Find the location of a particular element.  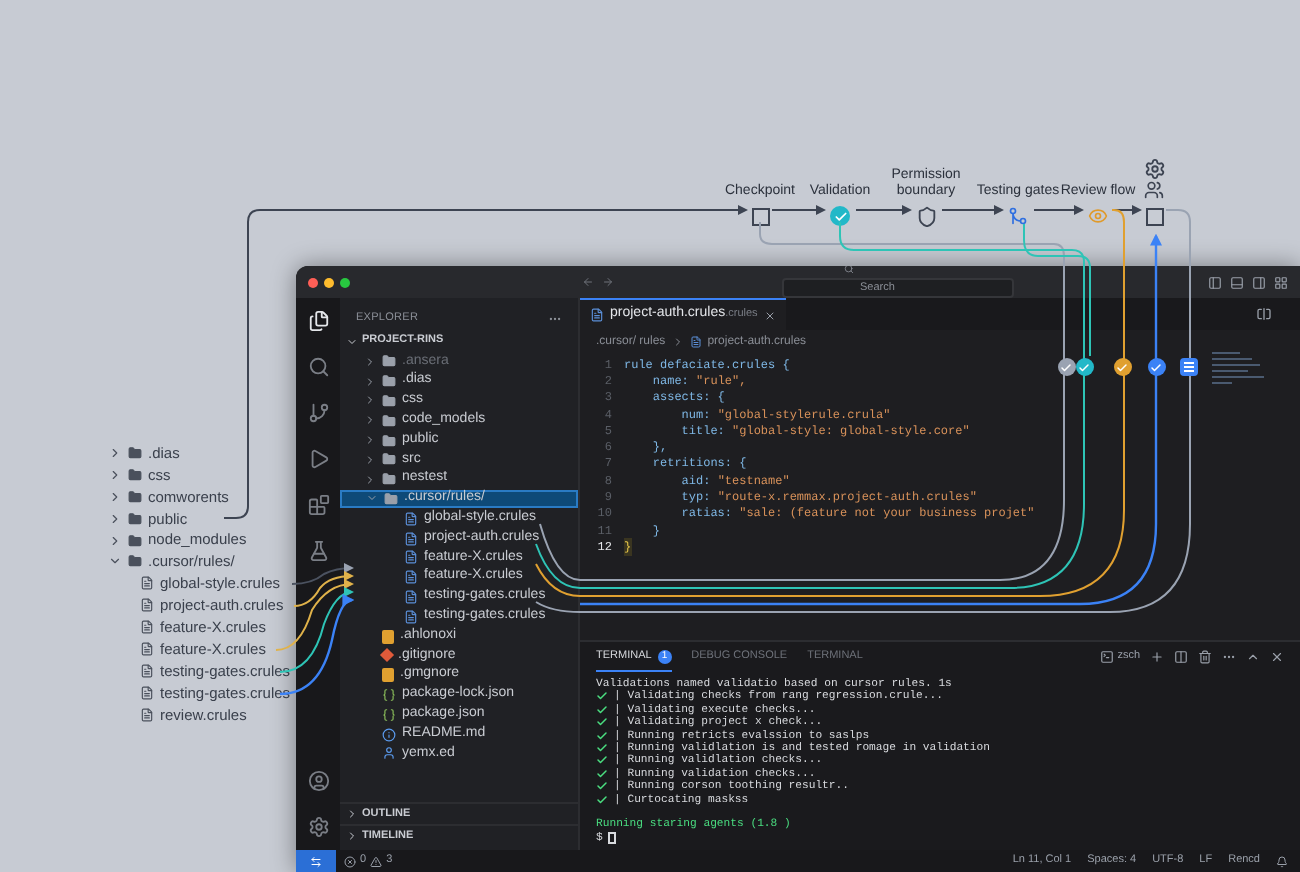

chevron-down-icon is located at coordinates (352, 341).